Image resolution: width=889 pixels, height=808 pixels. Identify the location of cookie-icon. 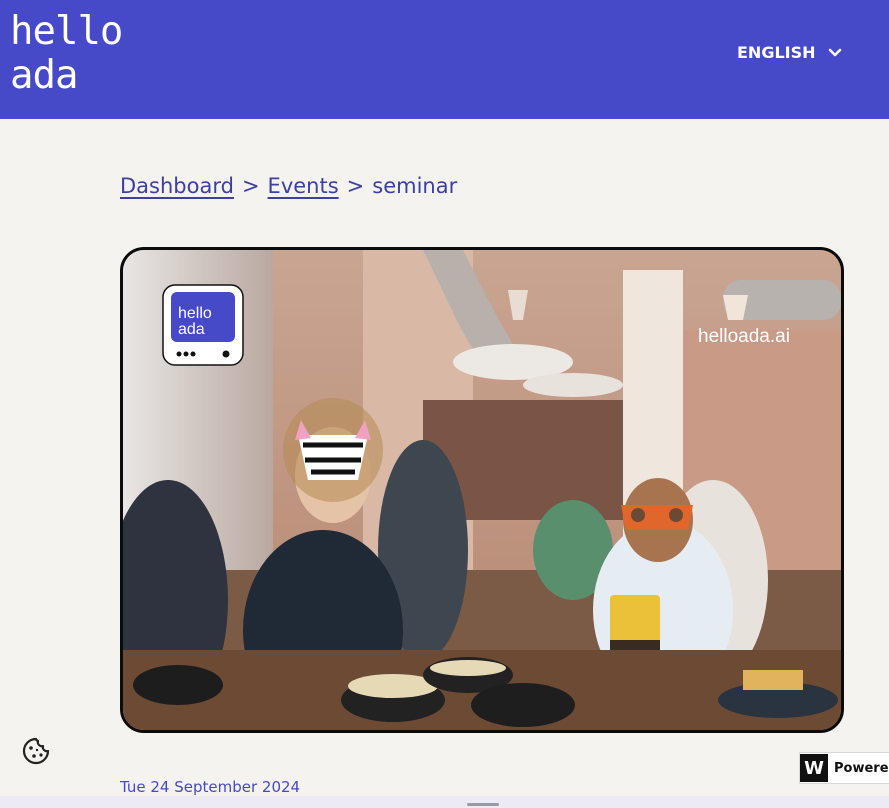
(36, 751).